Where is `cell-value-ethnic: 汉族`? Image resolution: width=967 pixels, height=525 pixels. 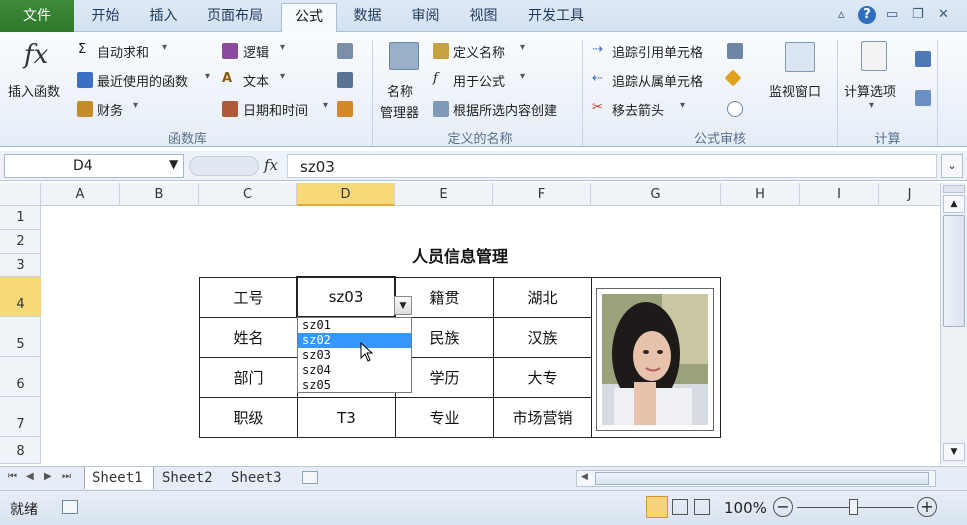
cell-value-ethnic: 汉族 is located at coordinates (542, 337).